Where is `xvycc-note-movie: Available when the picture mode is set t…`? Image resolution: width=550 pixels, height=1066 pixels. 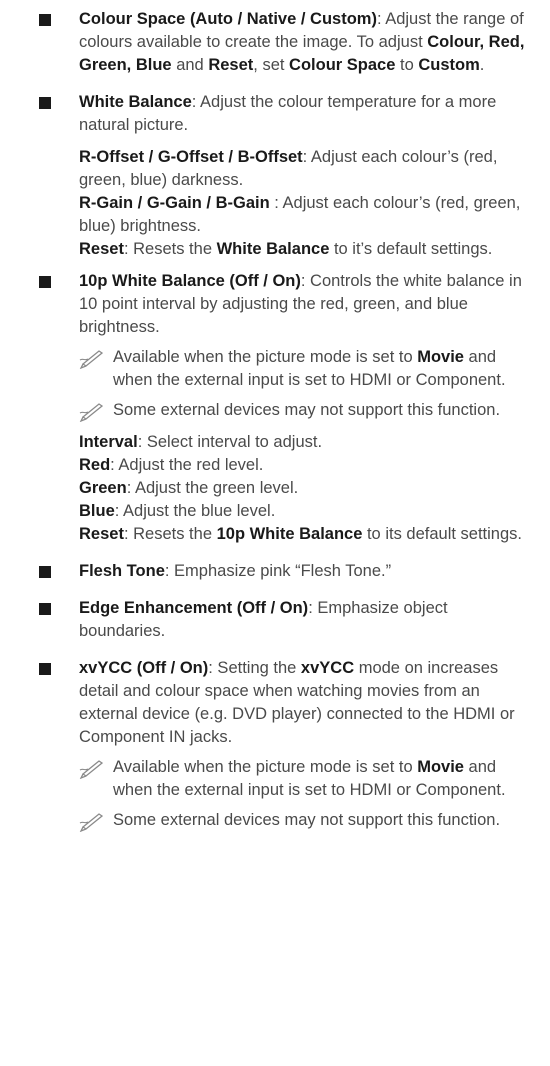 xvycc-note-movie: Available when the picture mode is set t… is located at coordinates (304, 779).